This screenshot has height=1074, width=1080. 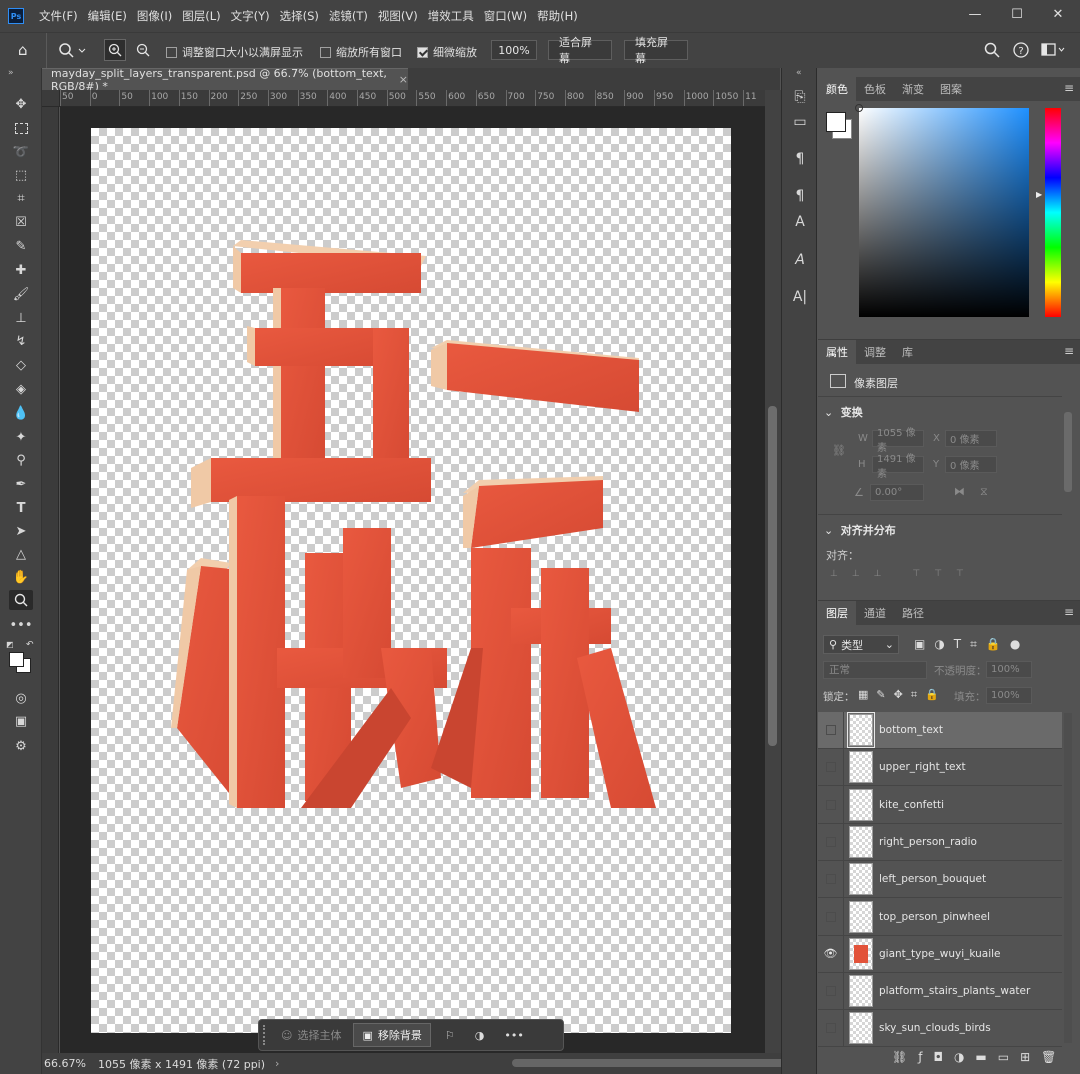 What do you see at coordinates (979, 1057) in the screenshot?
I see `layer-footer-buttons: ⛓ƒ◘◑▬▭⊞🗑` at bounding box center [979, 1057].